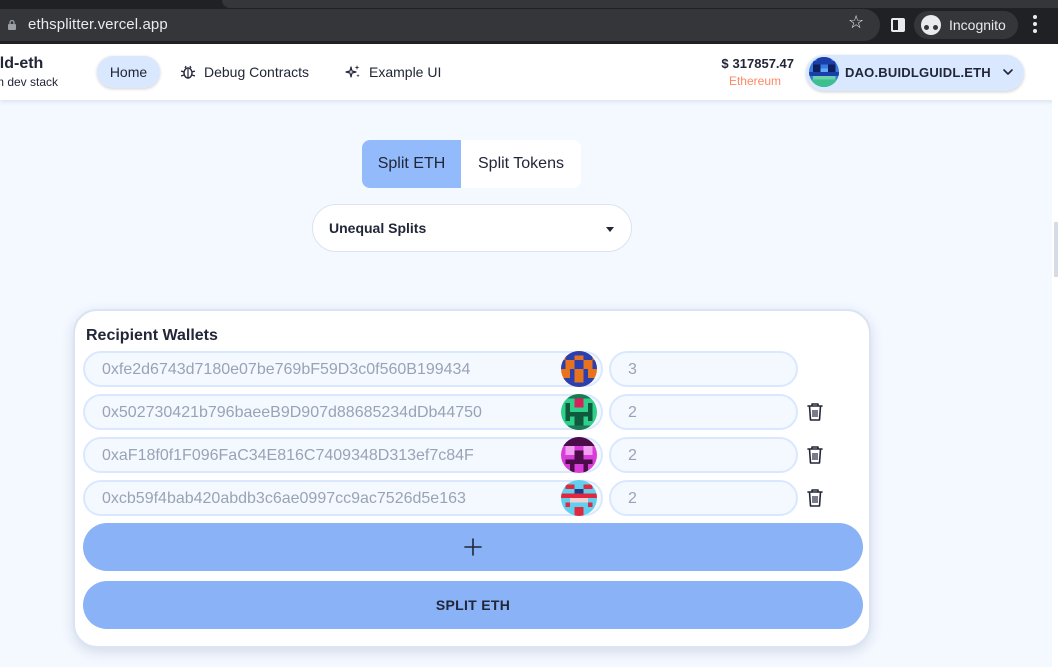 Image resolution: width=1058 pixels, height=667 pixels. What do you see at coordinates (529, 22) in the screenshot?
I see `browser-chrome: ethsplitter.vercel.app ☆ Incognito` at bounding box center [529, 22].